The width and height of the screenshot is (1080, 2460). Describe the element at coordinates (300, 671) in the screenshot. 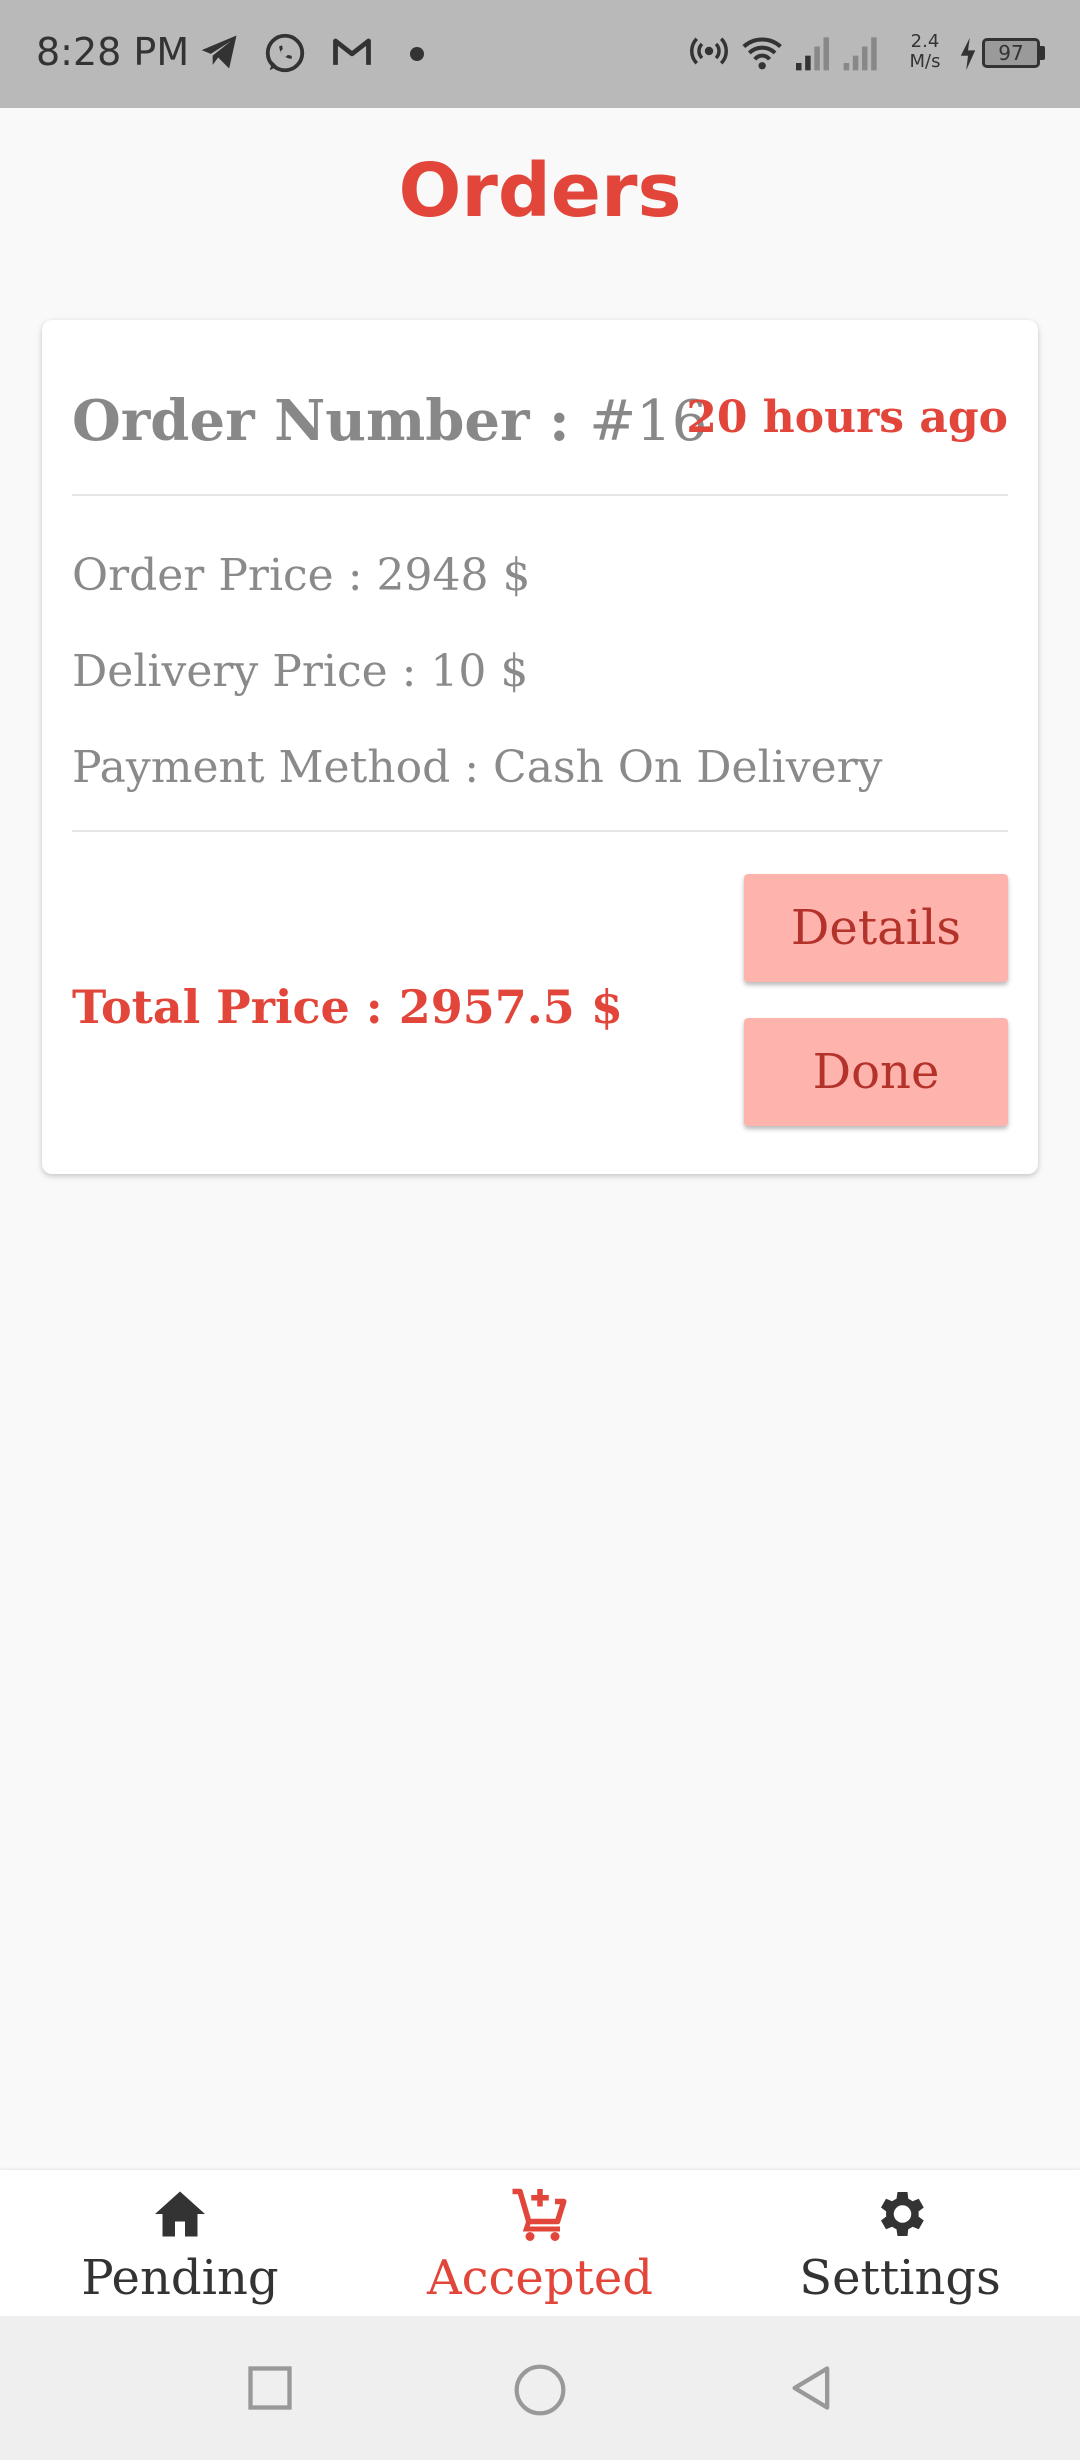

I see `delivery-price: Delivery Price : 10 $` at that location.